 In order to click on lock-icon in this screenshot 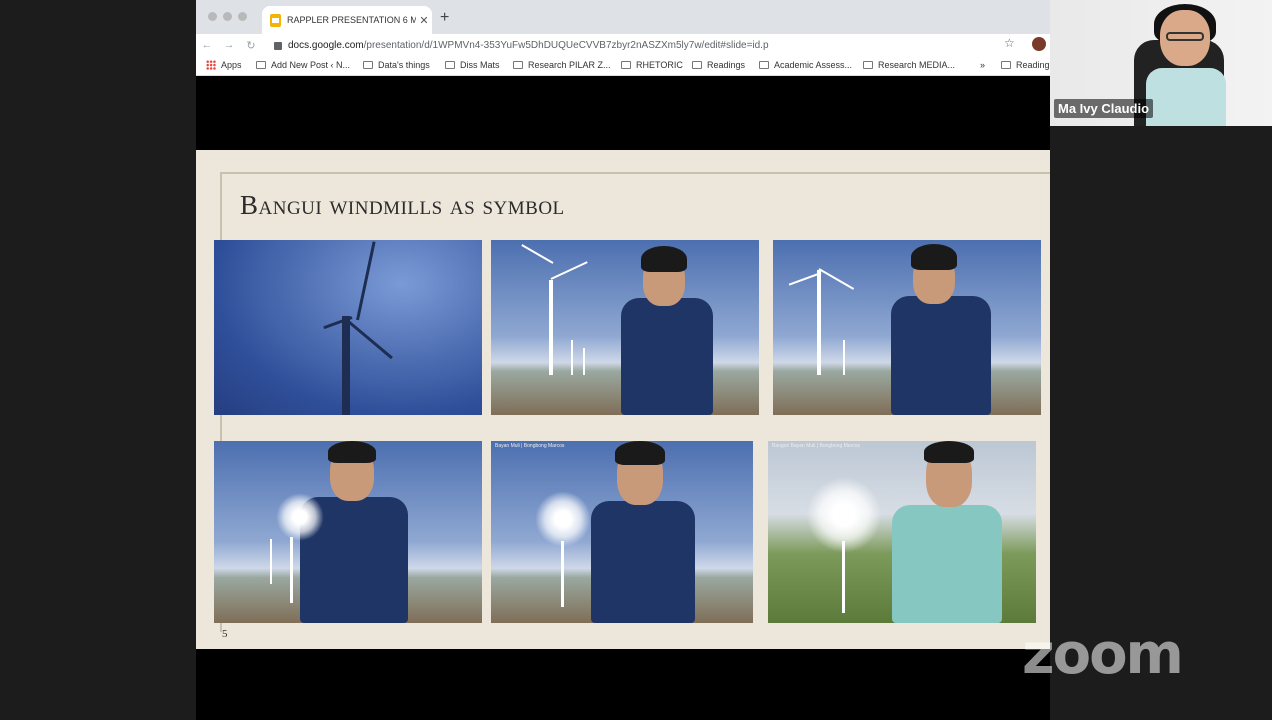, I will do `click(278, 46)`.